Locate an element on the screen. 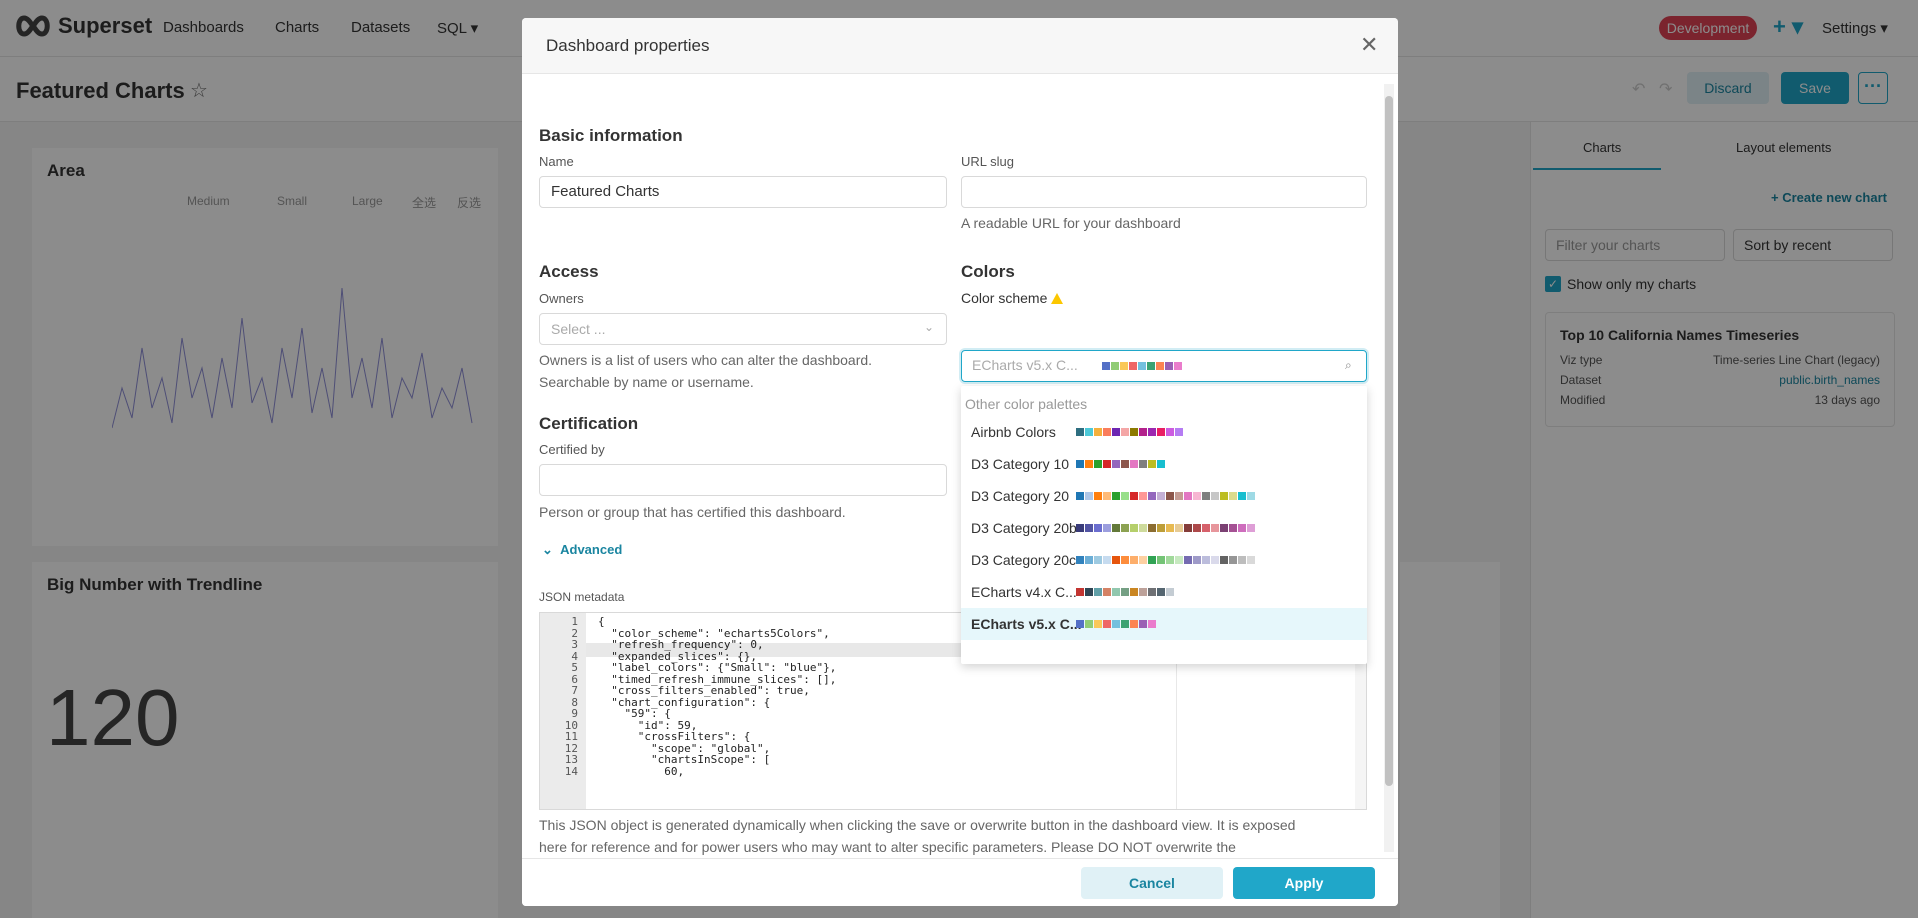  color-scheme-option: Airbnb Colors is located at coordinates (1164, 432).